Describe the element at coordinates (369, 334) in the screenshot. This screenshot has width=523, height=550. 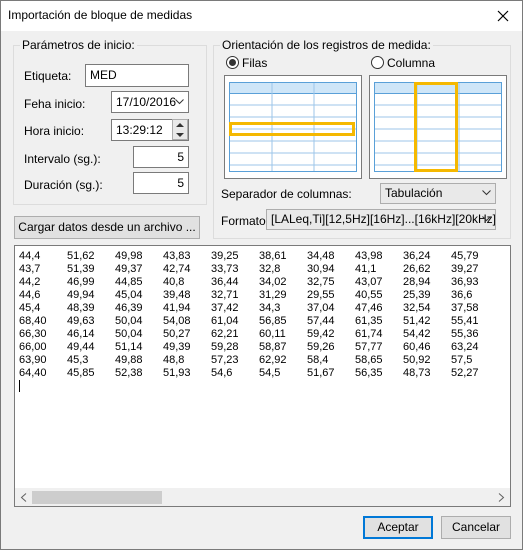
I see `data-cell: 61,74` at that location.